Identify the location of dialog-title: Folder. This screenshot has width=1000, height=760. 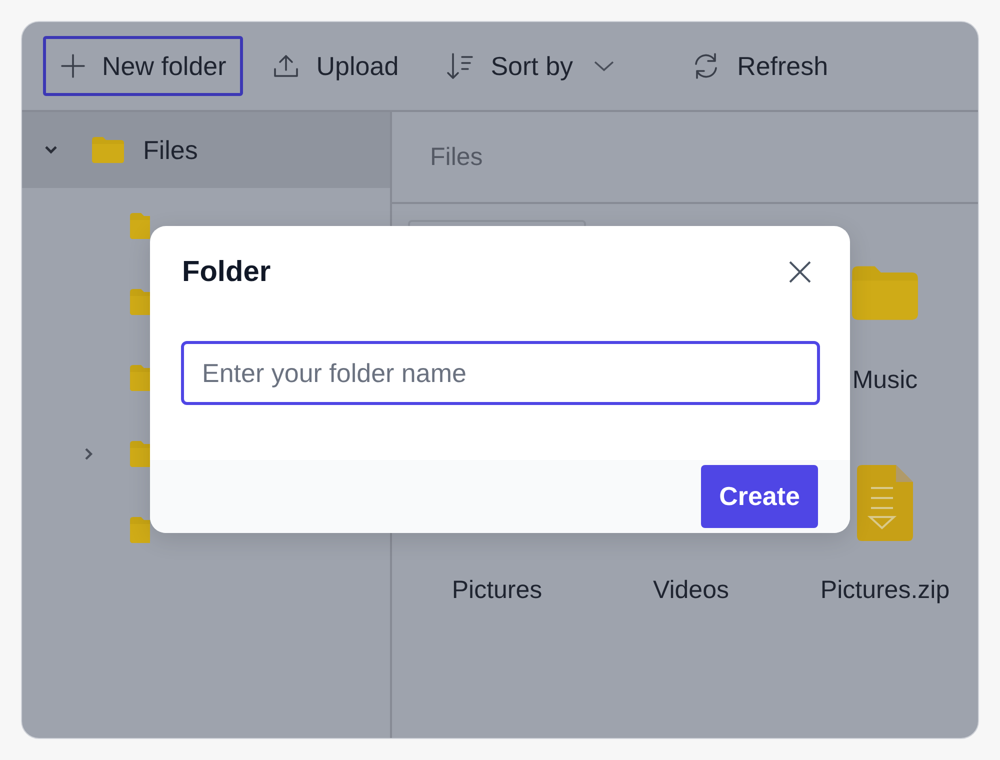
(226, 272).